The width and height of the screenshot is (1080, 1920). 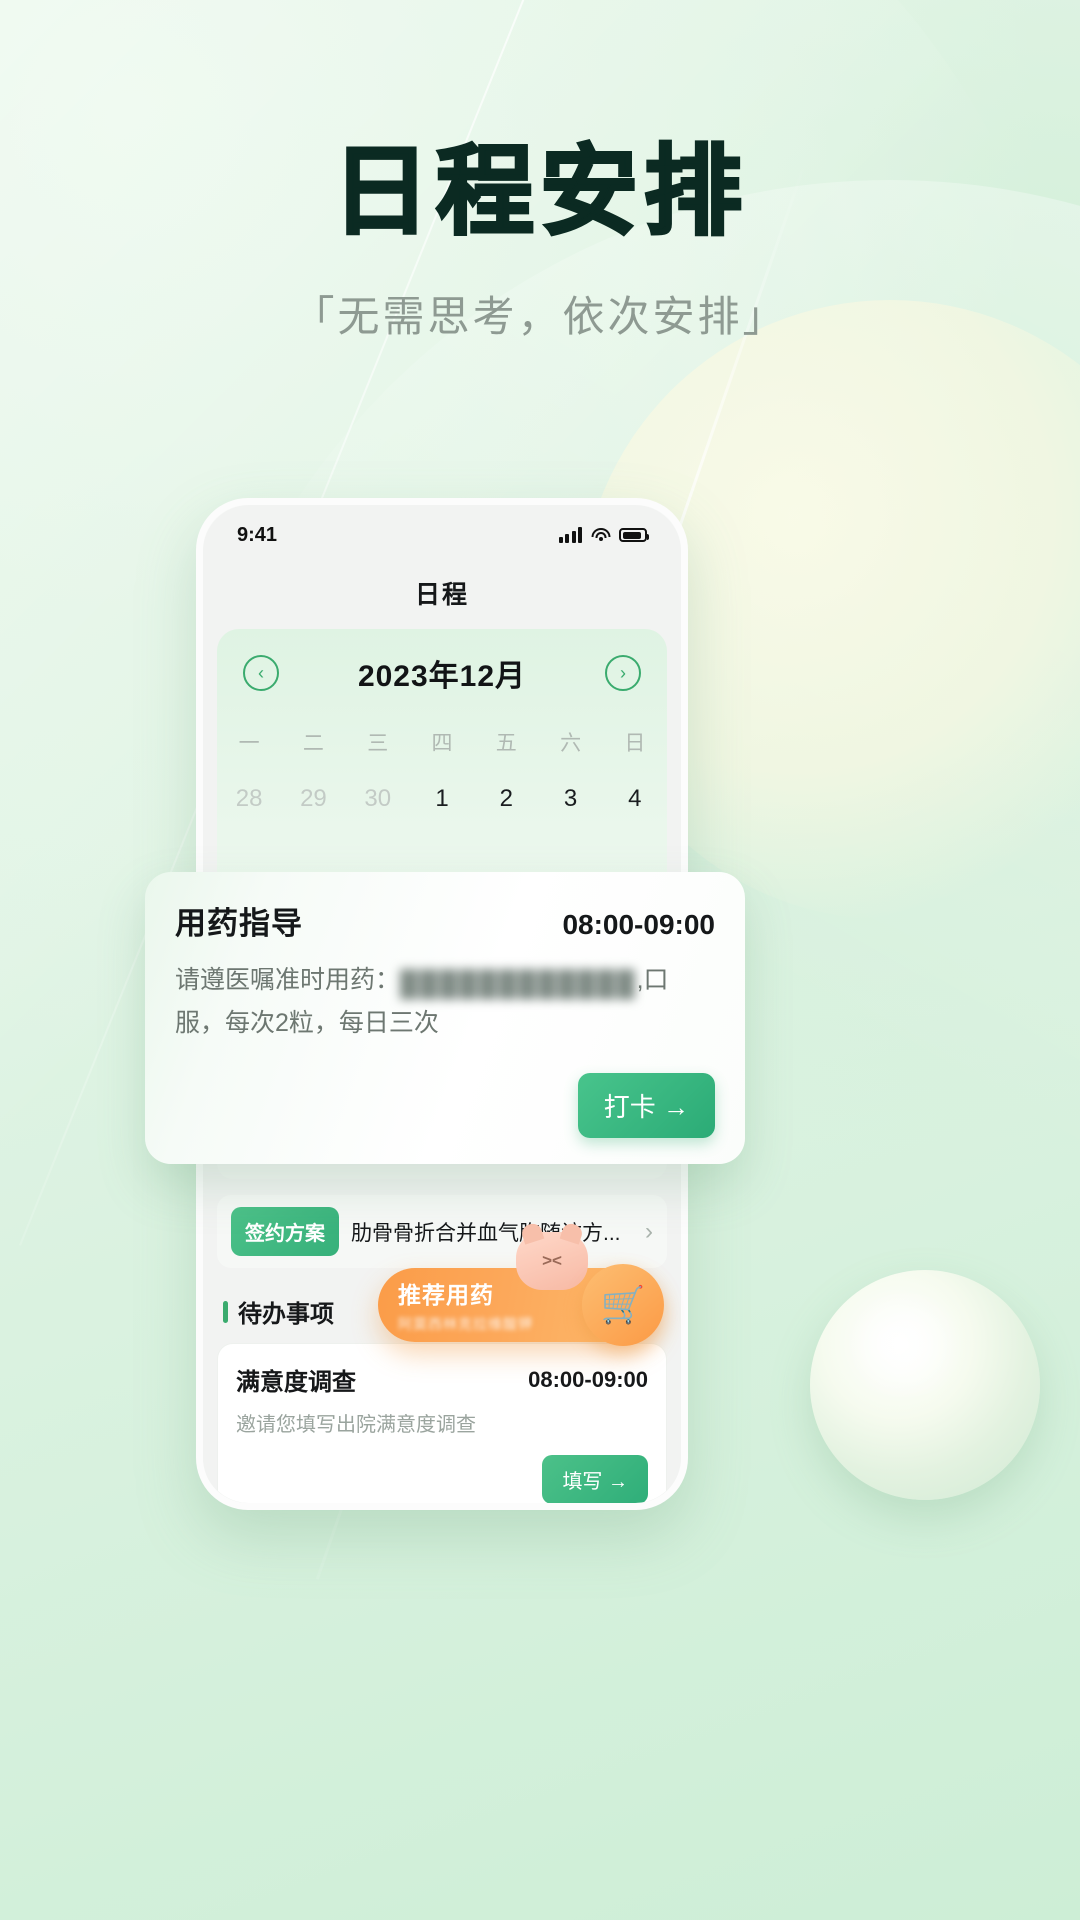 What do you see at coordinates (465, 1324) in the screenshot?
I see `recommend-subtitle: 阿莫西林克拉维酸钾` at bounding box center [465, 1324].